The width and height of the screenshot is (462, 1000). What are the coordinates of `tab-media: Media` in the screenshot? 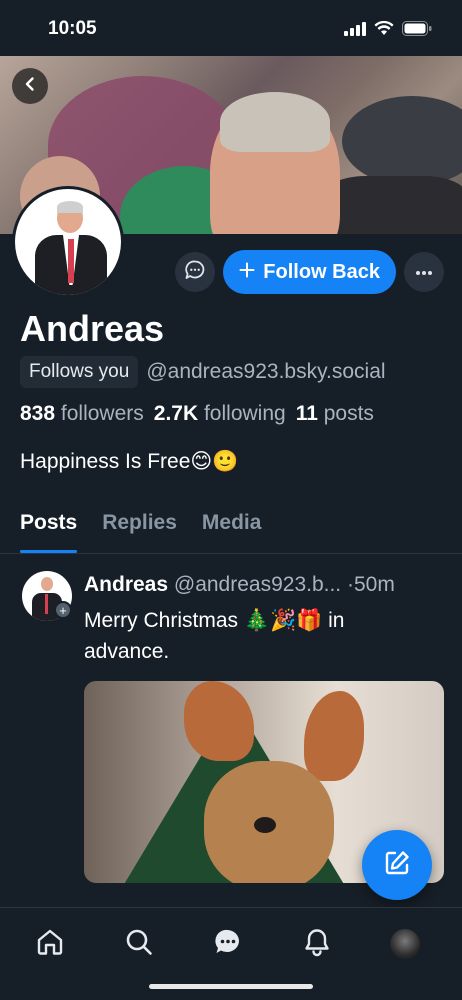 It's located at (232, 526).